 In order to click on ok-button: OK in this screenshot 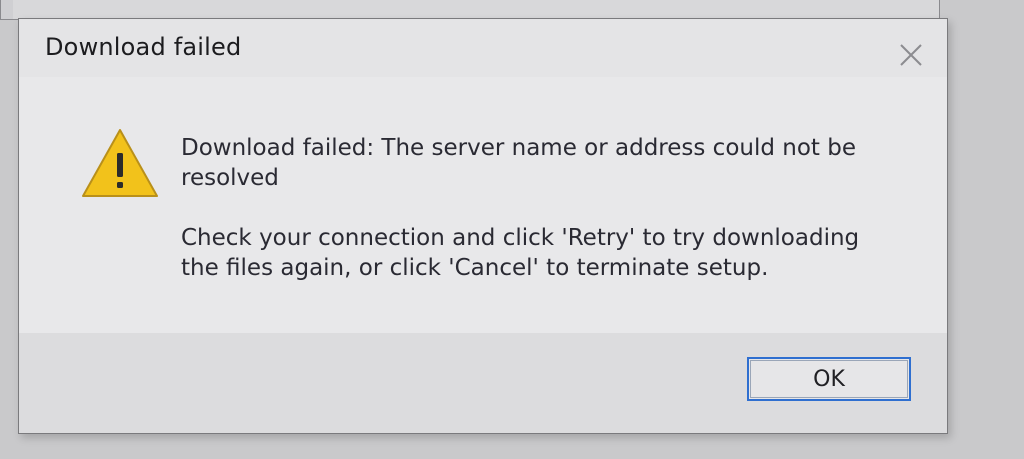, I will do `click(829, 379)`.